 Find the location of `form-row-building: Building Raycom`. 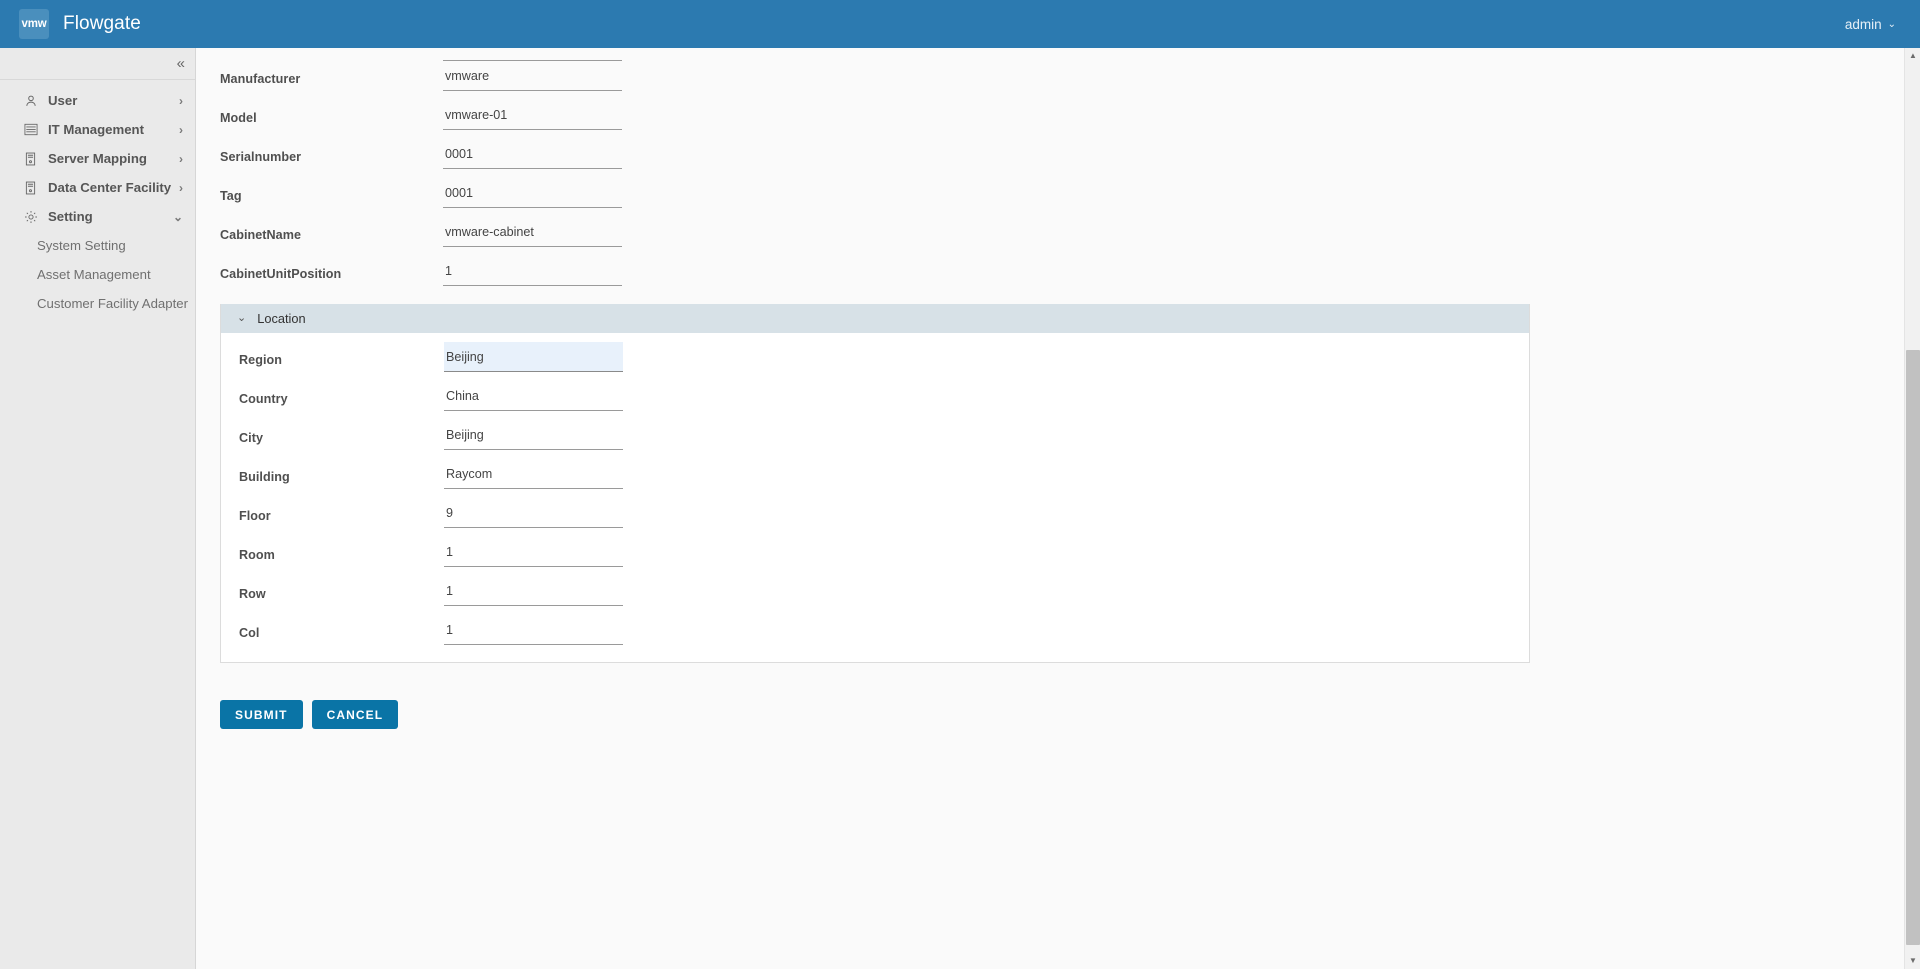

form-row-building: Building Raycom is located at coordinates (875, 478).